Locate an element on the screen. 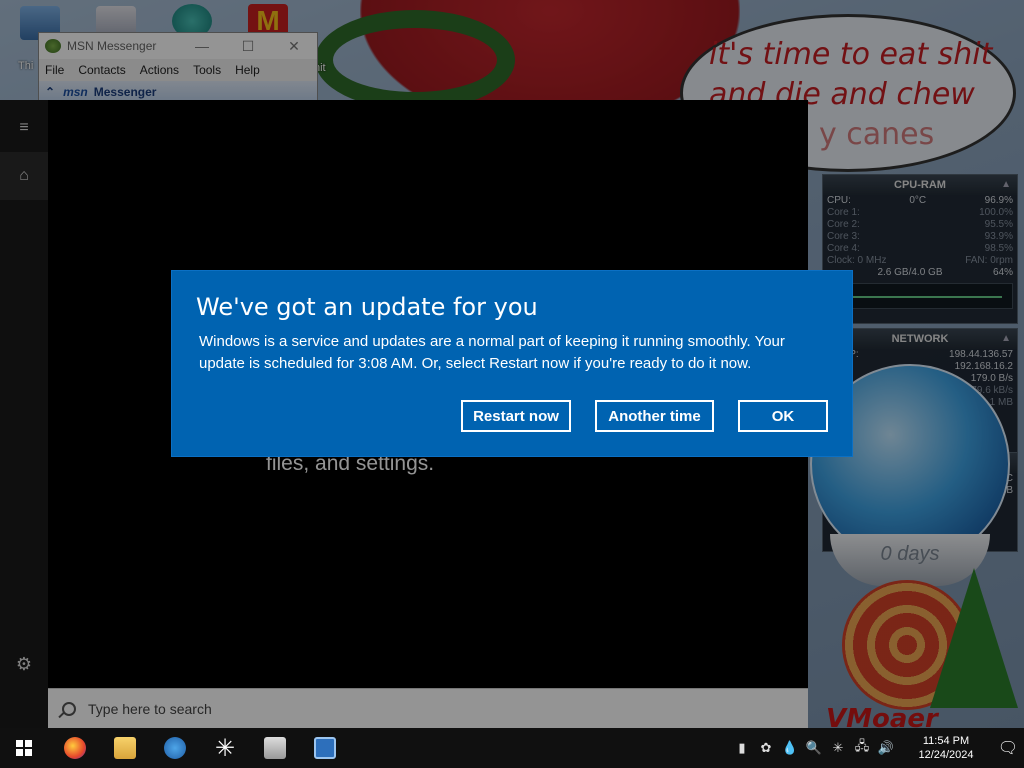  tray-app-icon: ▮ is located at coordinates (742, 748).